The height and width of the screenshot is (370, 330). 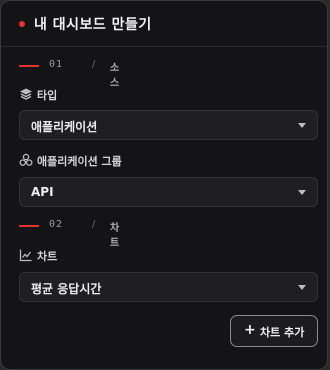 I want to click on chart-label: 차트, so click(x=47, y=256).